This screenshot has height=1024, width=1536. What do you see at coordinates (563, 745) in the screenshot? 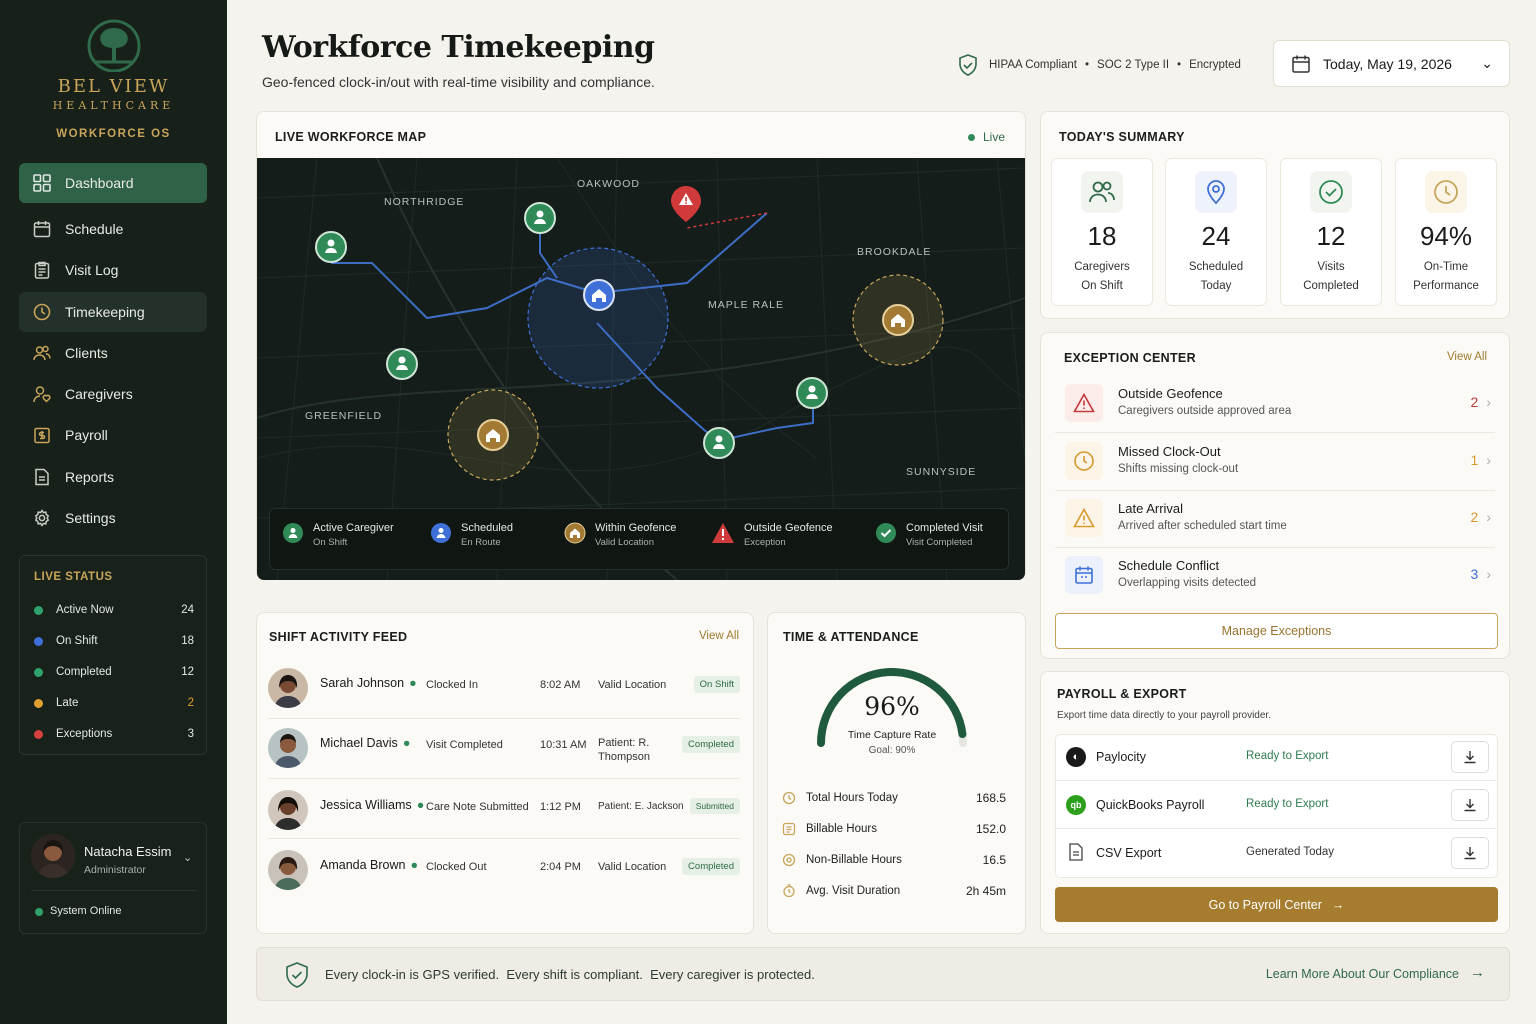
I see `feed-time: 10:31 AM` at bounding box center [563, 745].